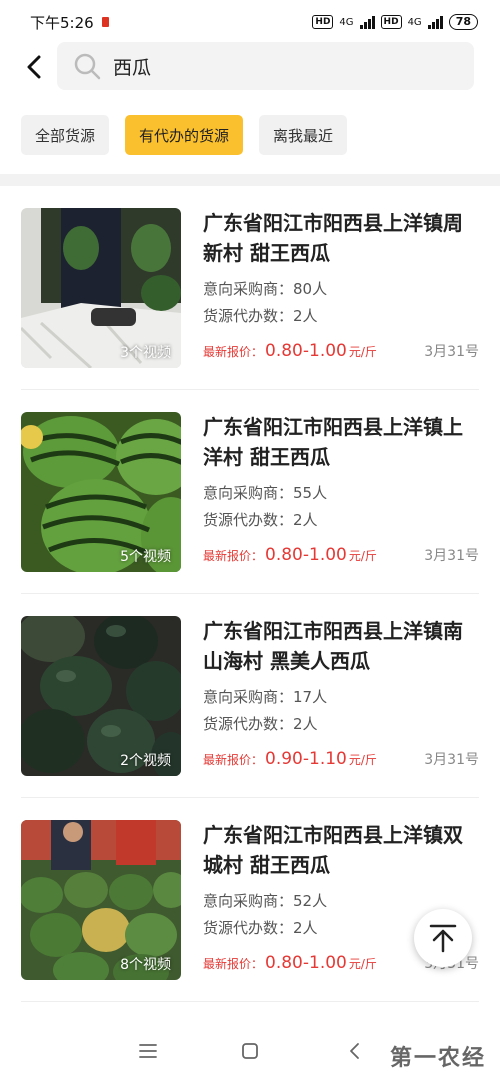  I want to click on buyer-count: 意向采购商：52人, so click(265, 901).